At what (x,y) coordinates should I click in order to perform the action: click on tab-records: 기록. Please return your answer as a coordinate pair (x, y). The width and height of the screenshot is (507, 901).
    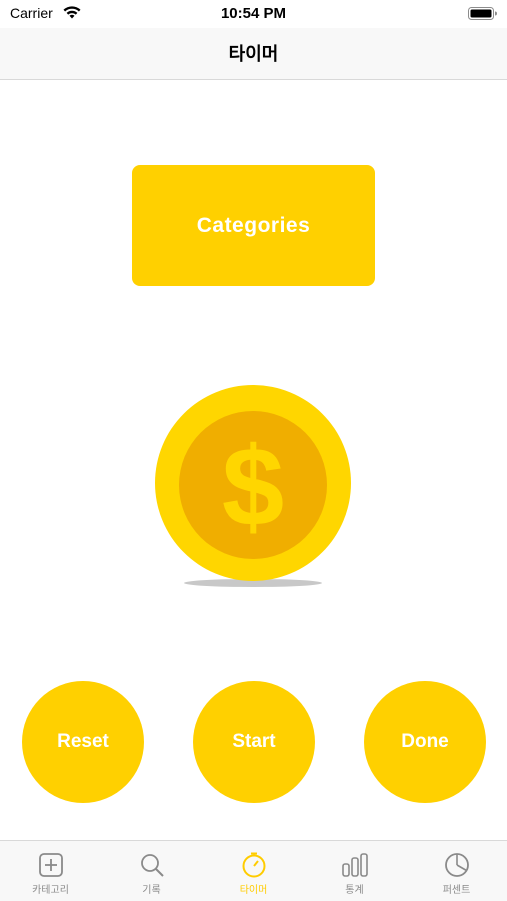
    Looking at the image, I should click on (151, 871).